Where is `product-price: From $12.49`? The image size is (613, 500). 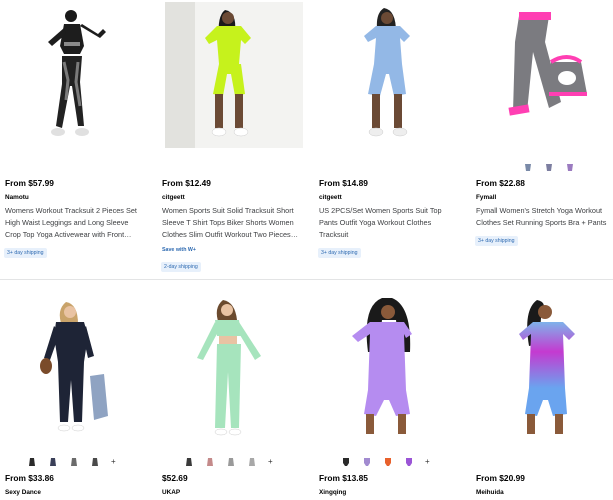
product-price: From $12.49 is located at coordinates (186, 183).